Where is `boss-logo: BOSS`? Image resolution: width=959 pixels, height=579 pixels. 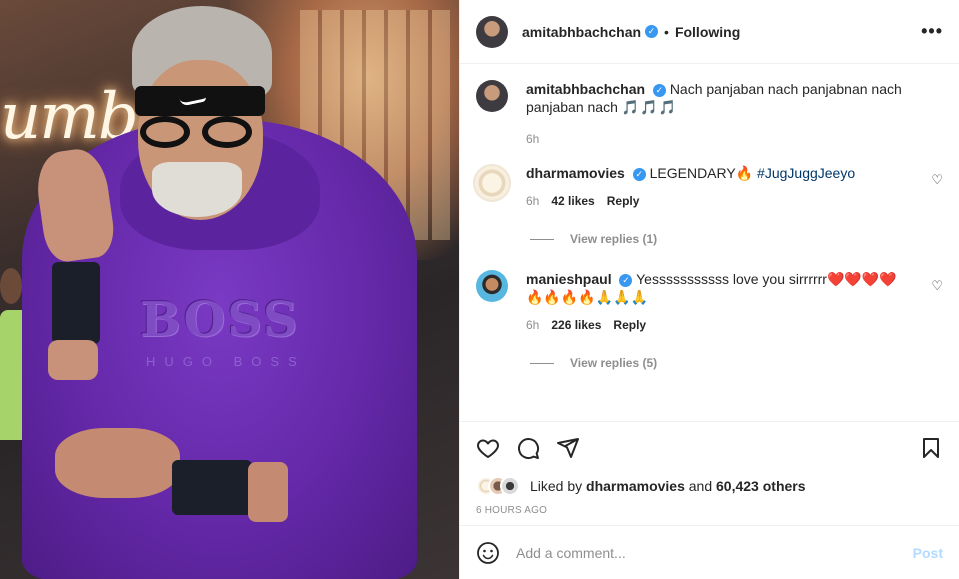
boss-logo: BOSS is located at coordinates (220, 320).